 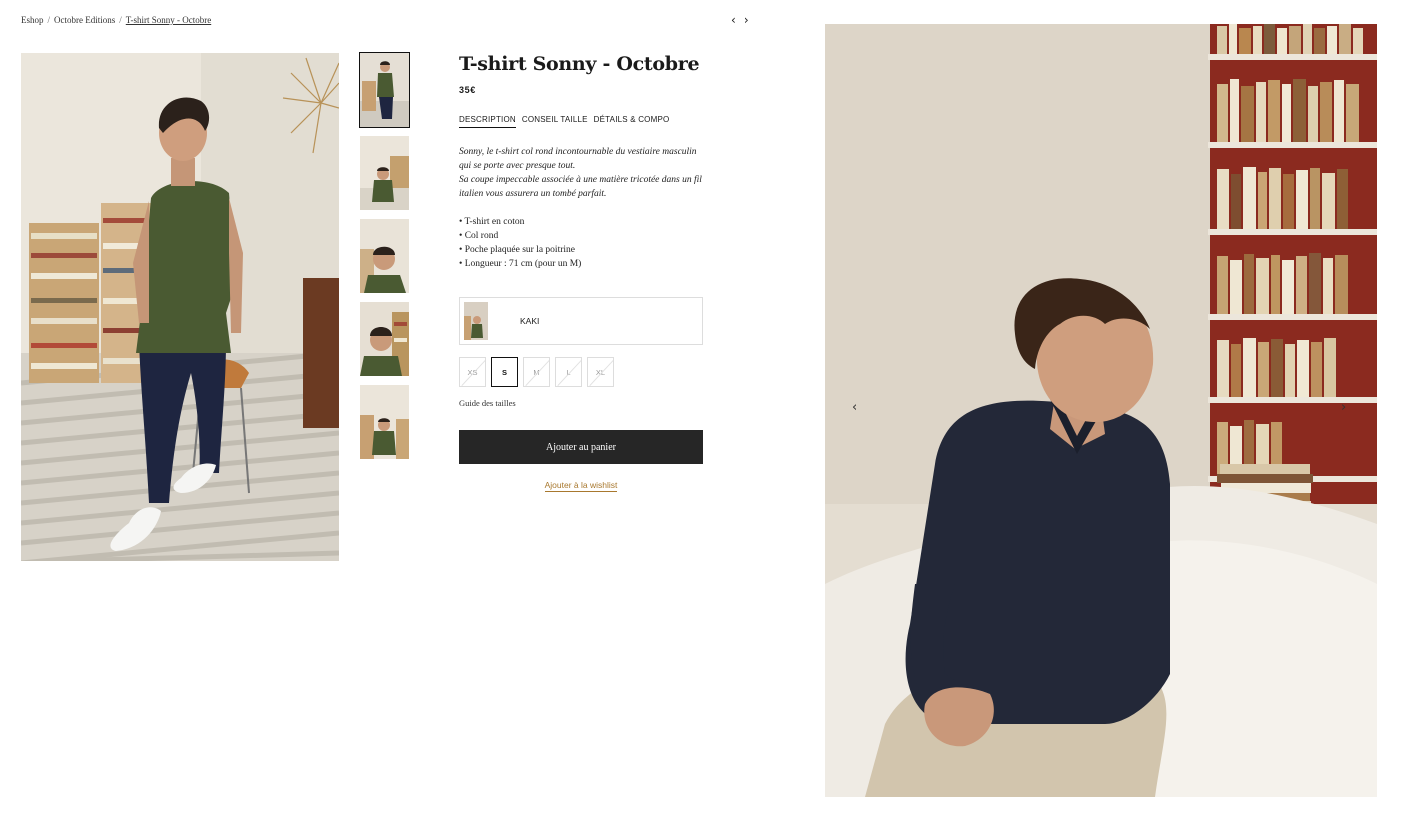 What do you see at coordinates (1343, 407) in the screenshot?
I see `carousel-next-icon: ›` at bounding box center [1343, 407].